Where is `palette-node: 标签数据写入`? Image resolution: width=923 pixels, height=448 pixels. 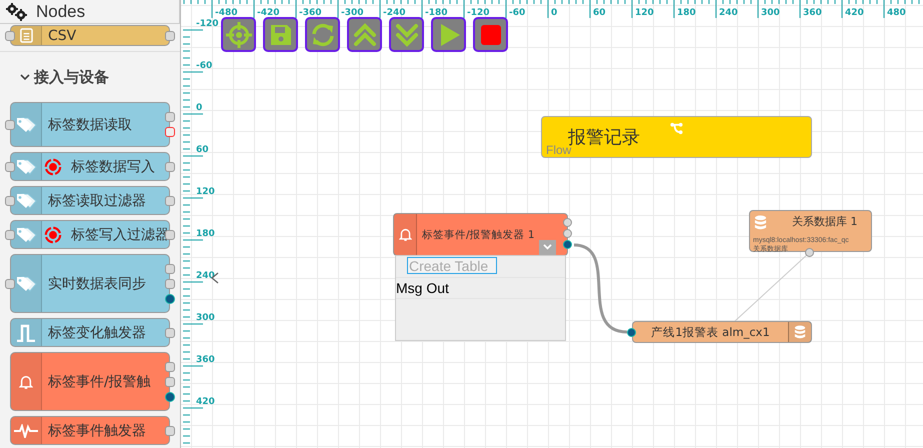
palette-node: 标签数据写入 is located at coordinates (90, 166).